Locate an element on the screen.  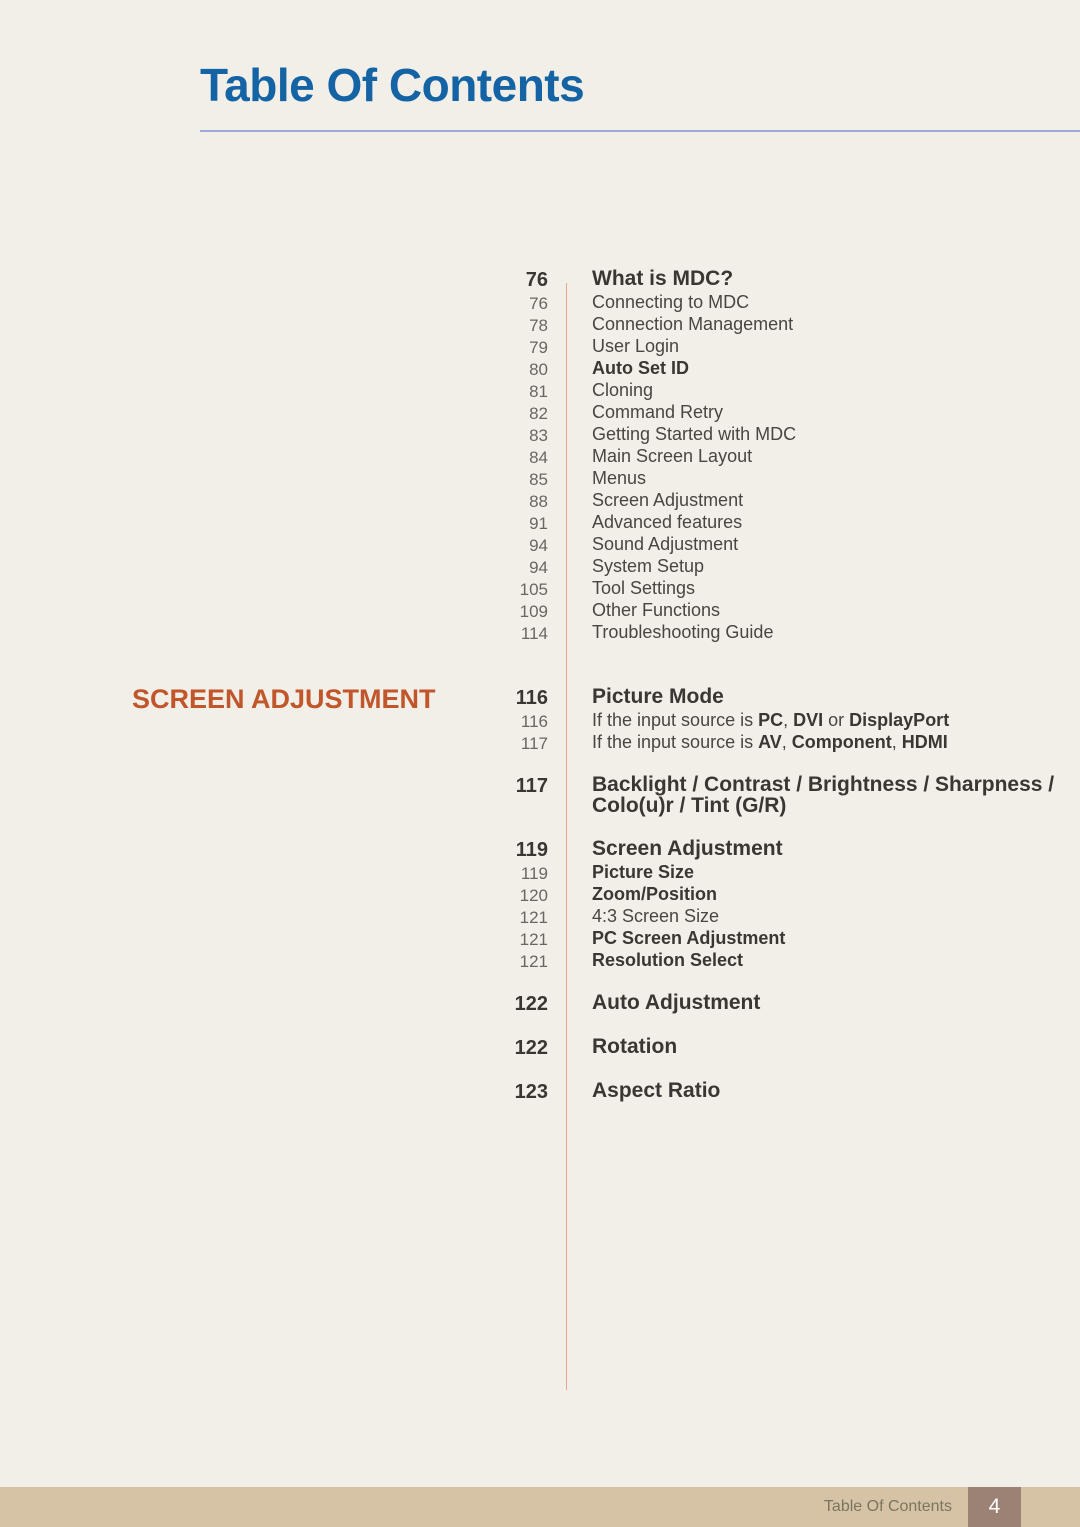
toc-entry-keyword: AV is located at coordinates (770, 742).